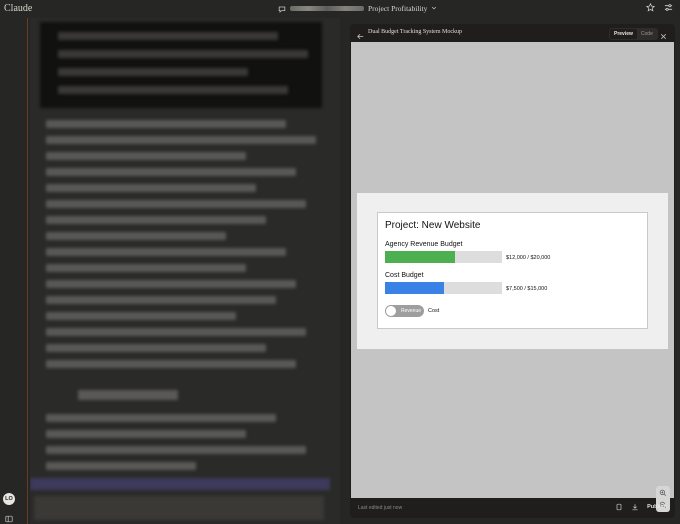  I want to click on copy-icon, so click(619, 507).